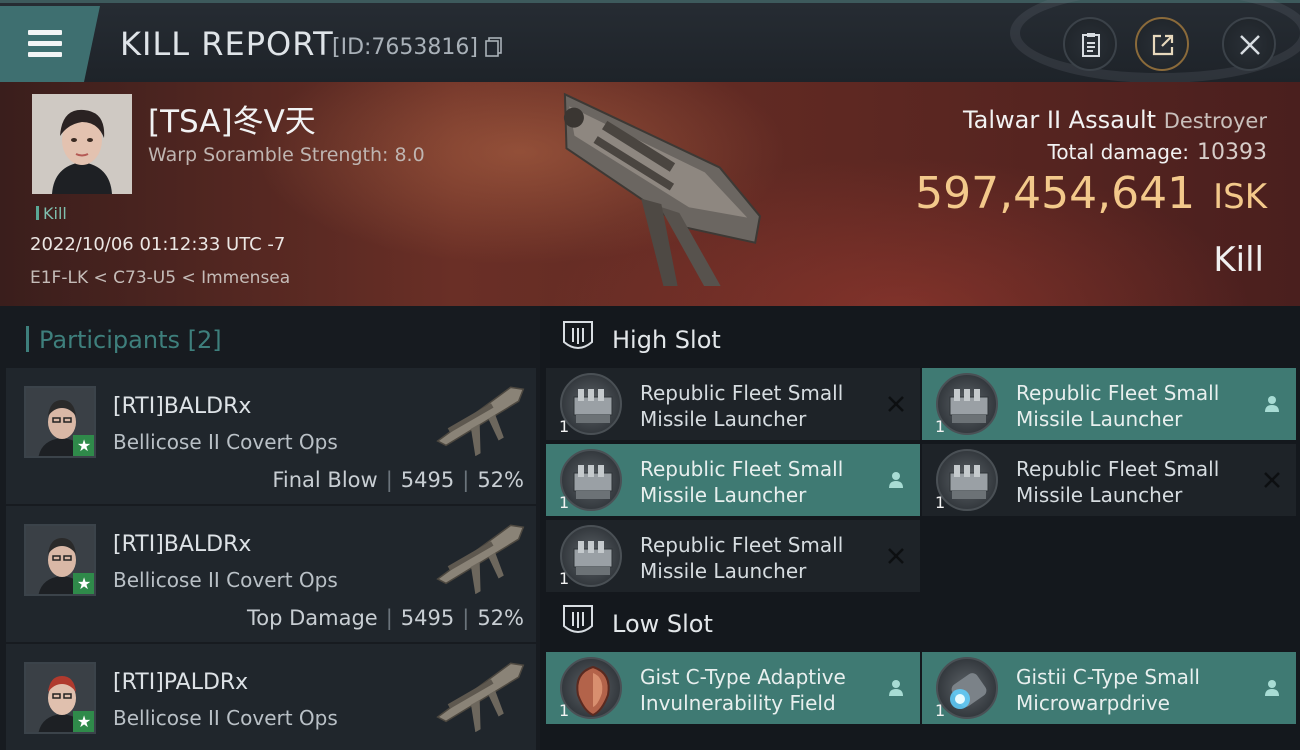 The width and height of the screenshot is (1300, 750). I want to click on item-name-line1: Gistii C-Type Small, so click(1108, 677).